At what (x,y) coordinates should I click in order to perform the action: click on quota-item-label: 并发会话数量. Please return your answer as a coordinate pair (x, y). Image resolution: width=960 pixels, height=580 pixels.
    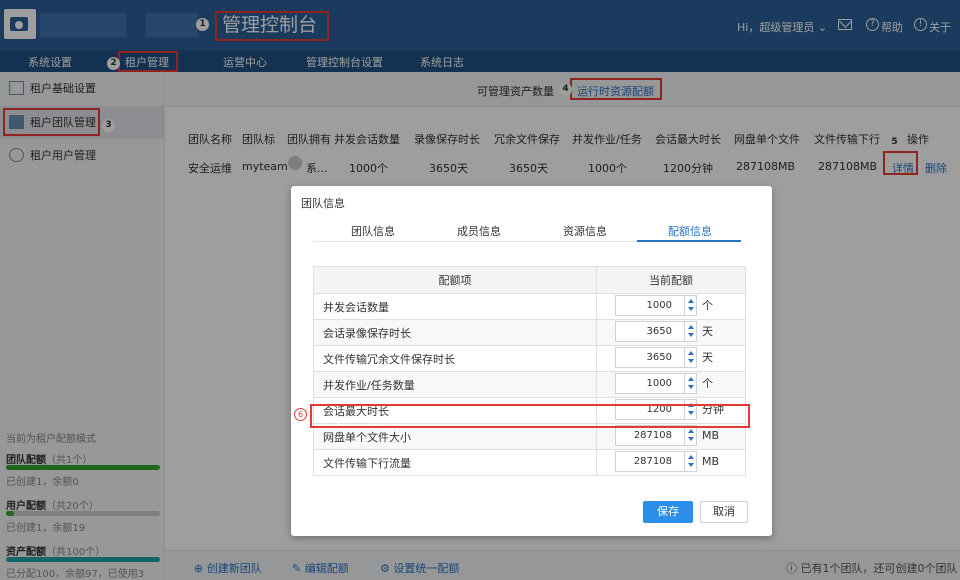
    Looking at the image, I should click on (455, 306).